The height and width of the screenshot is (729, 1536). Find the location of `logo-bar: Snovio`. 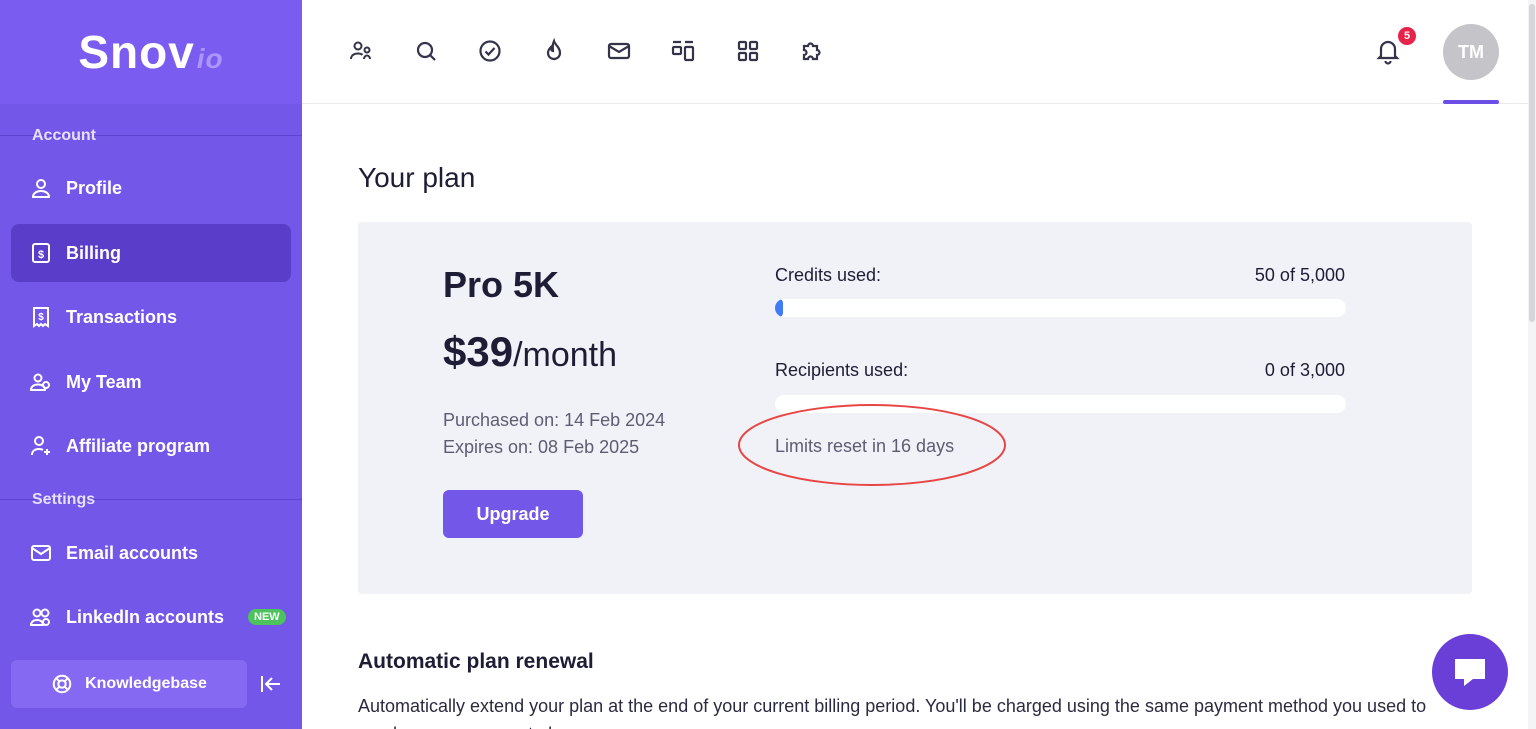

logo-bar: Snovio is located at coordinates (151, 52).